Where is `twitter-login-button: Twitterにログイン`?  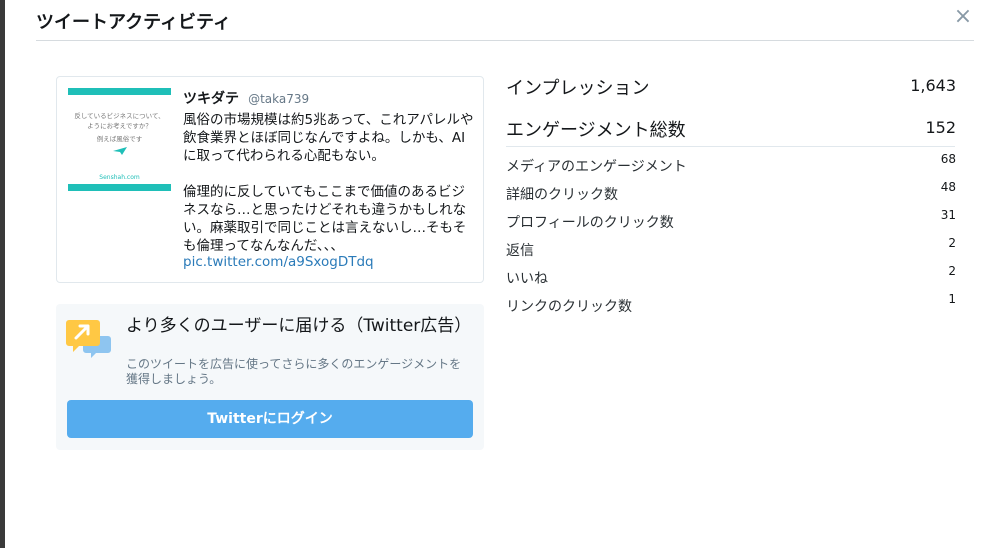
twitter-login-button: Twitterにログイン is located at coordinates (270, 419).